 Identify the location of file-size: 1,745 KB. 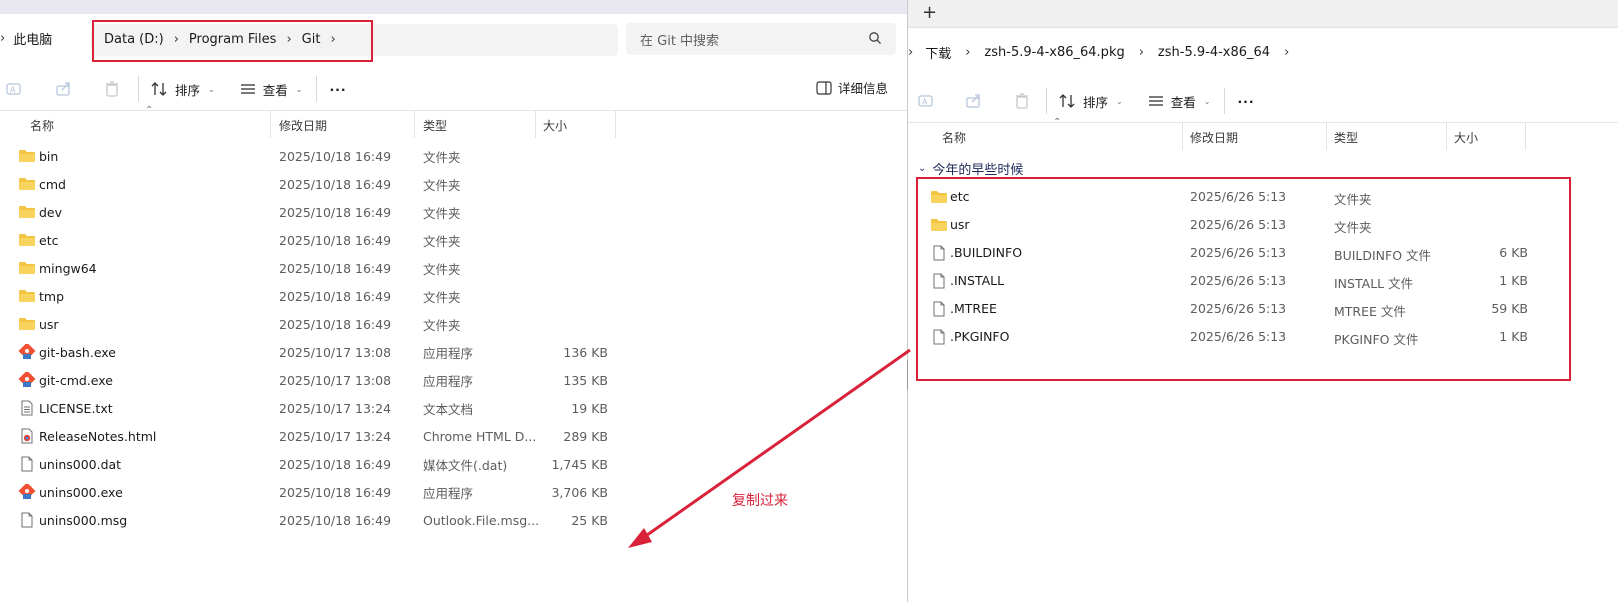
(579, 464).